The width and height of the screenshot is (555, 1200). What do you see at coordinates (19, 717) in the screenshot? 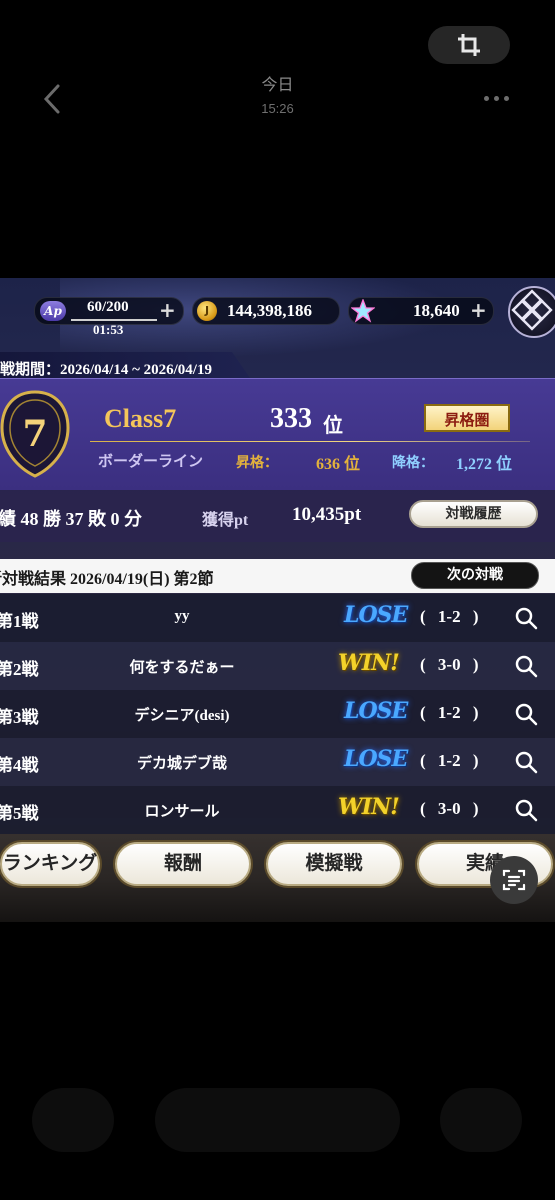
I see `match-label: 第3戦` at bounding box center [19, 717].